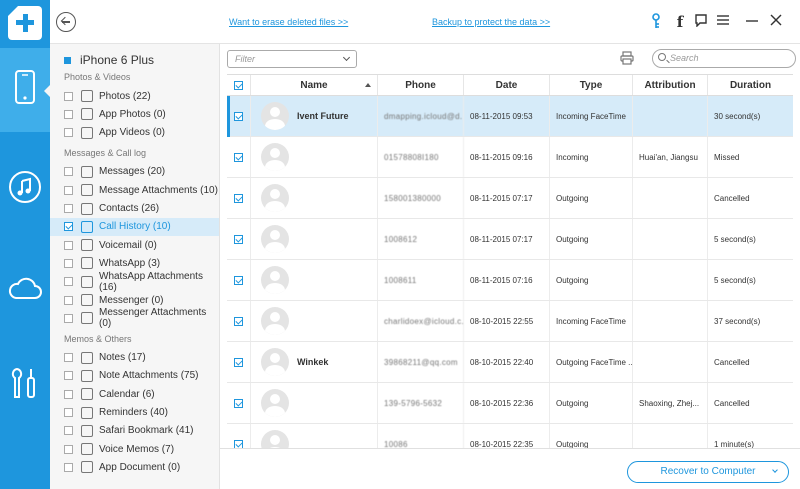 The image size is (800, 489). What do you see at coordinates (66, 22) in the screenshot?
I see `back-arrow-icon` at bounding box center [66, 22].